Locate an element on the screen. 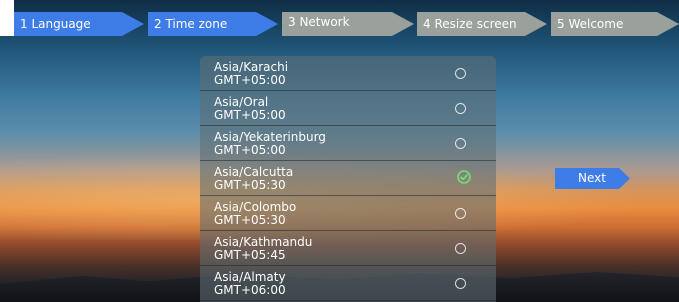 This screenshot has width=679, height=302. step-resize-screen: 4 Resize screen is located at coordinates (482, 24).